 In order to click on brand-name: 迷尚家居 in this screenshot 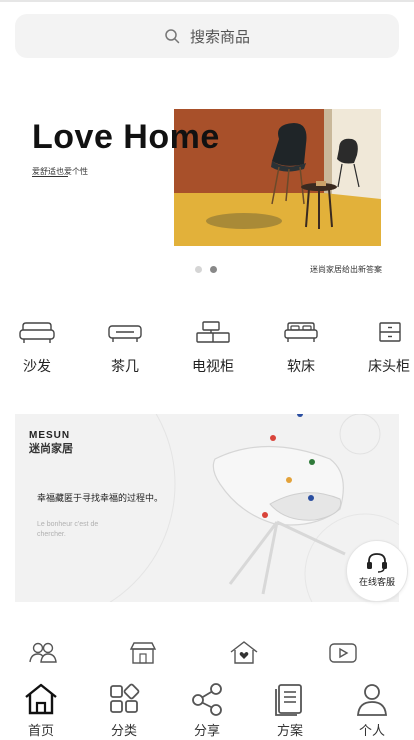, I will do `click(51, 449)`.